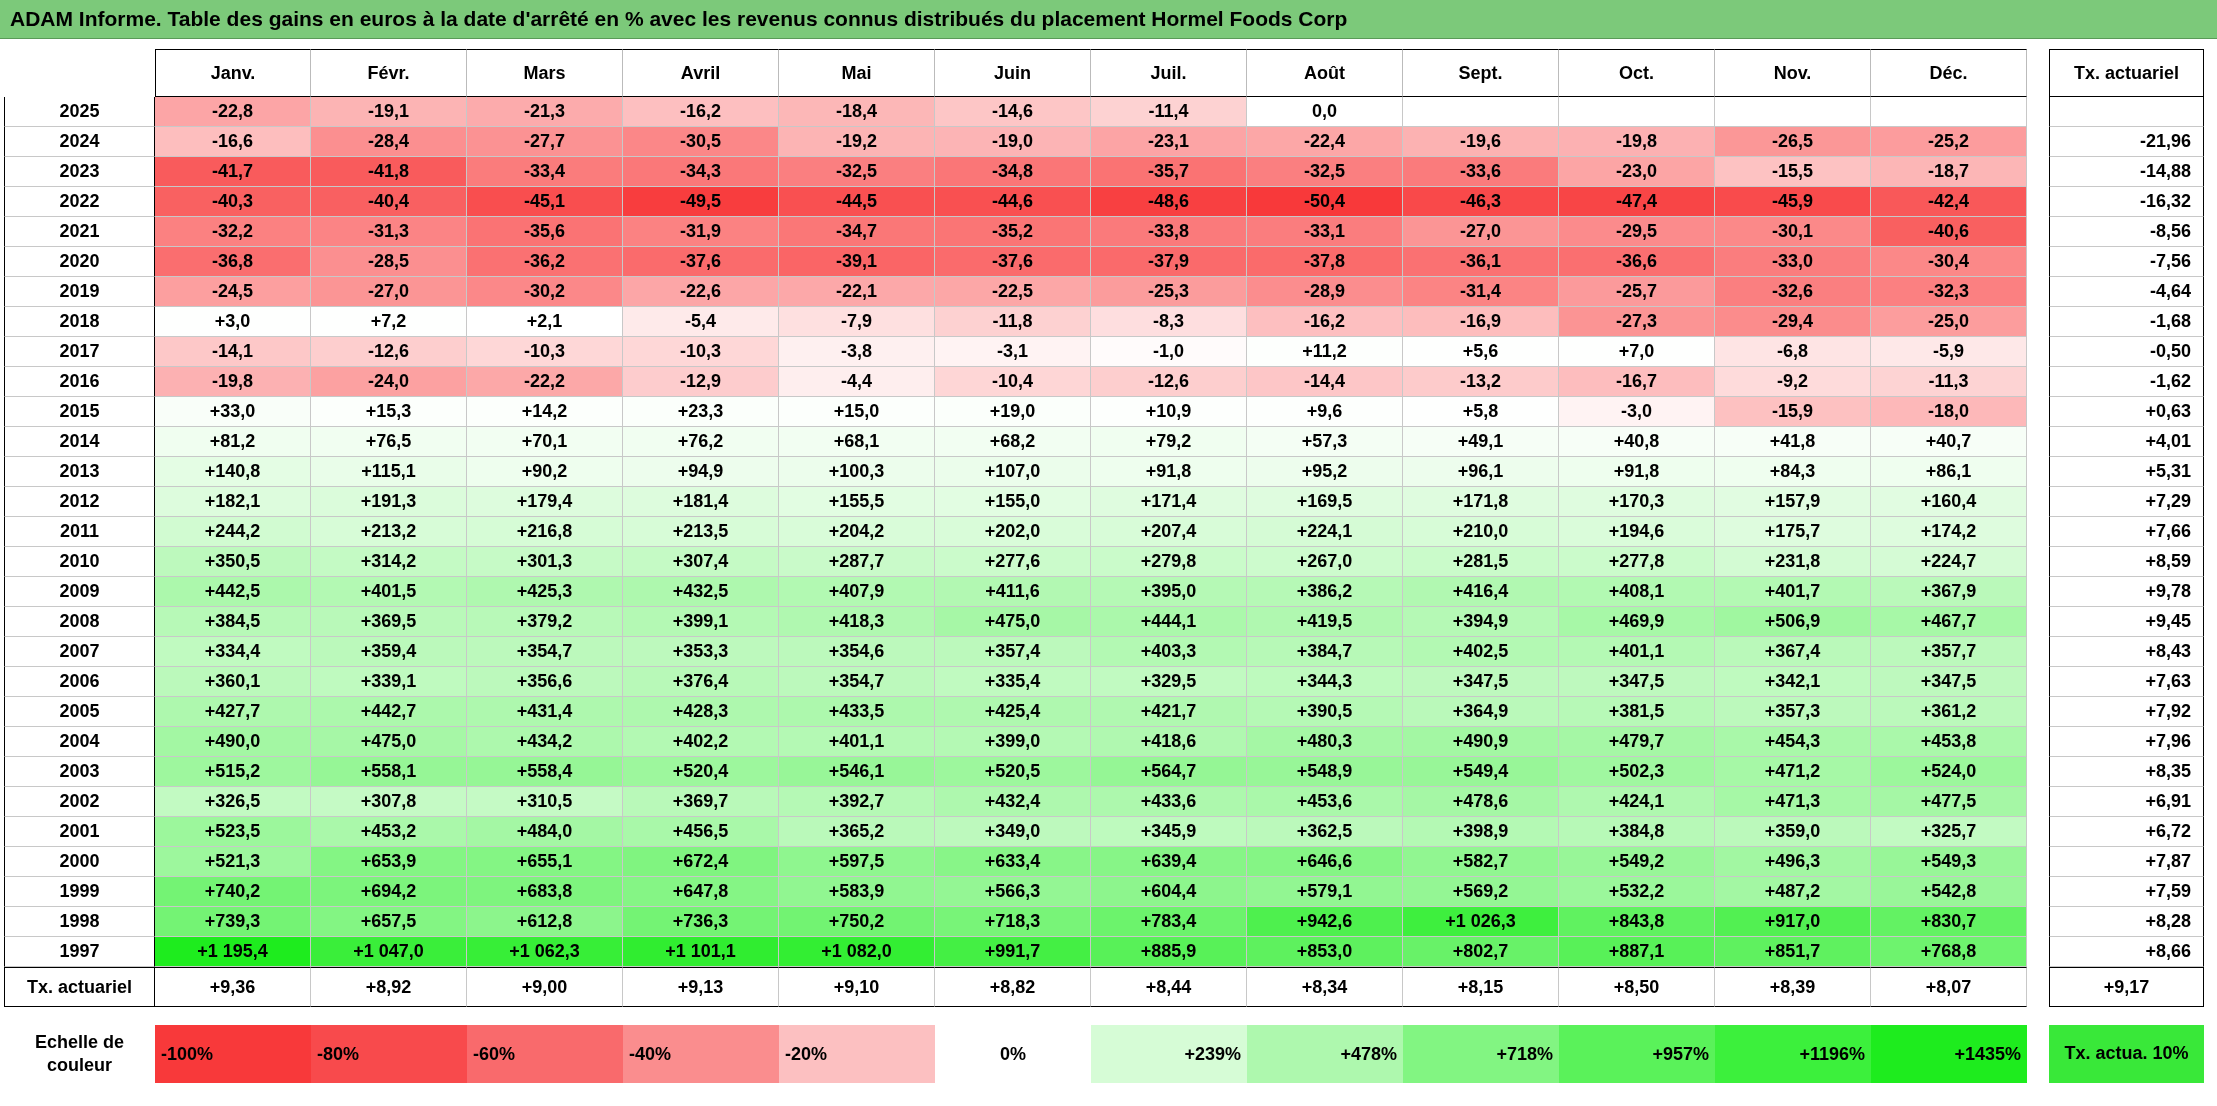  What do you see at coordinates (1481, 382) in the screenshot?
I see `value-cell: -13,2` at bounding box center [1481, 382].